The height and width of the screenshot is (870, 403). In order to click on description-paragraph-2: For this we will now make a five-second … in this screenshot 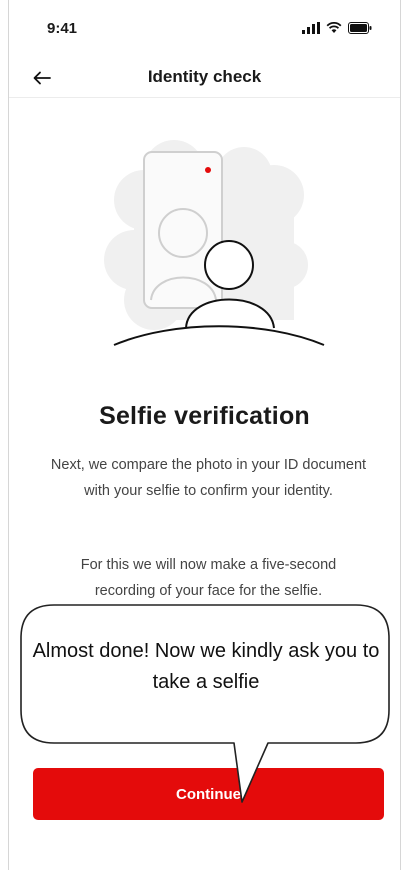, I will do `click(208, 578)`.